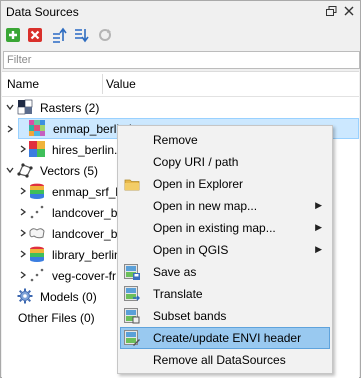 The image size is (361, 378). Describe the element at coordinates (59, 35) in the screenshot. I see `collapse-all-icon` at that location.